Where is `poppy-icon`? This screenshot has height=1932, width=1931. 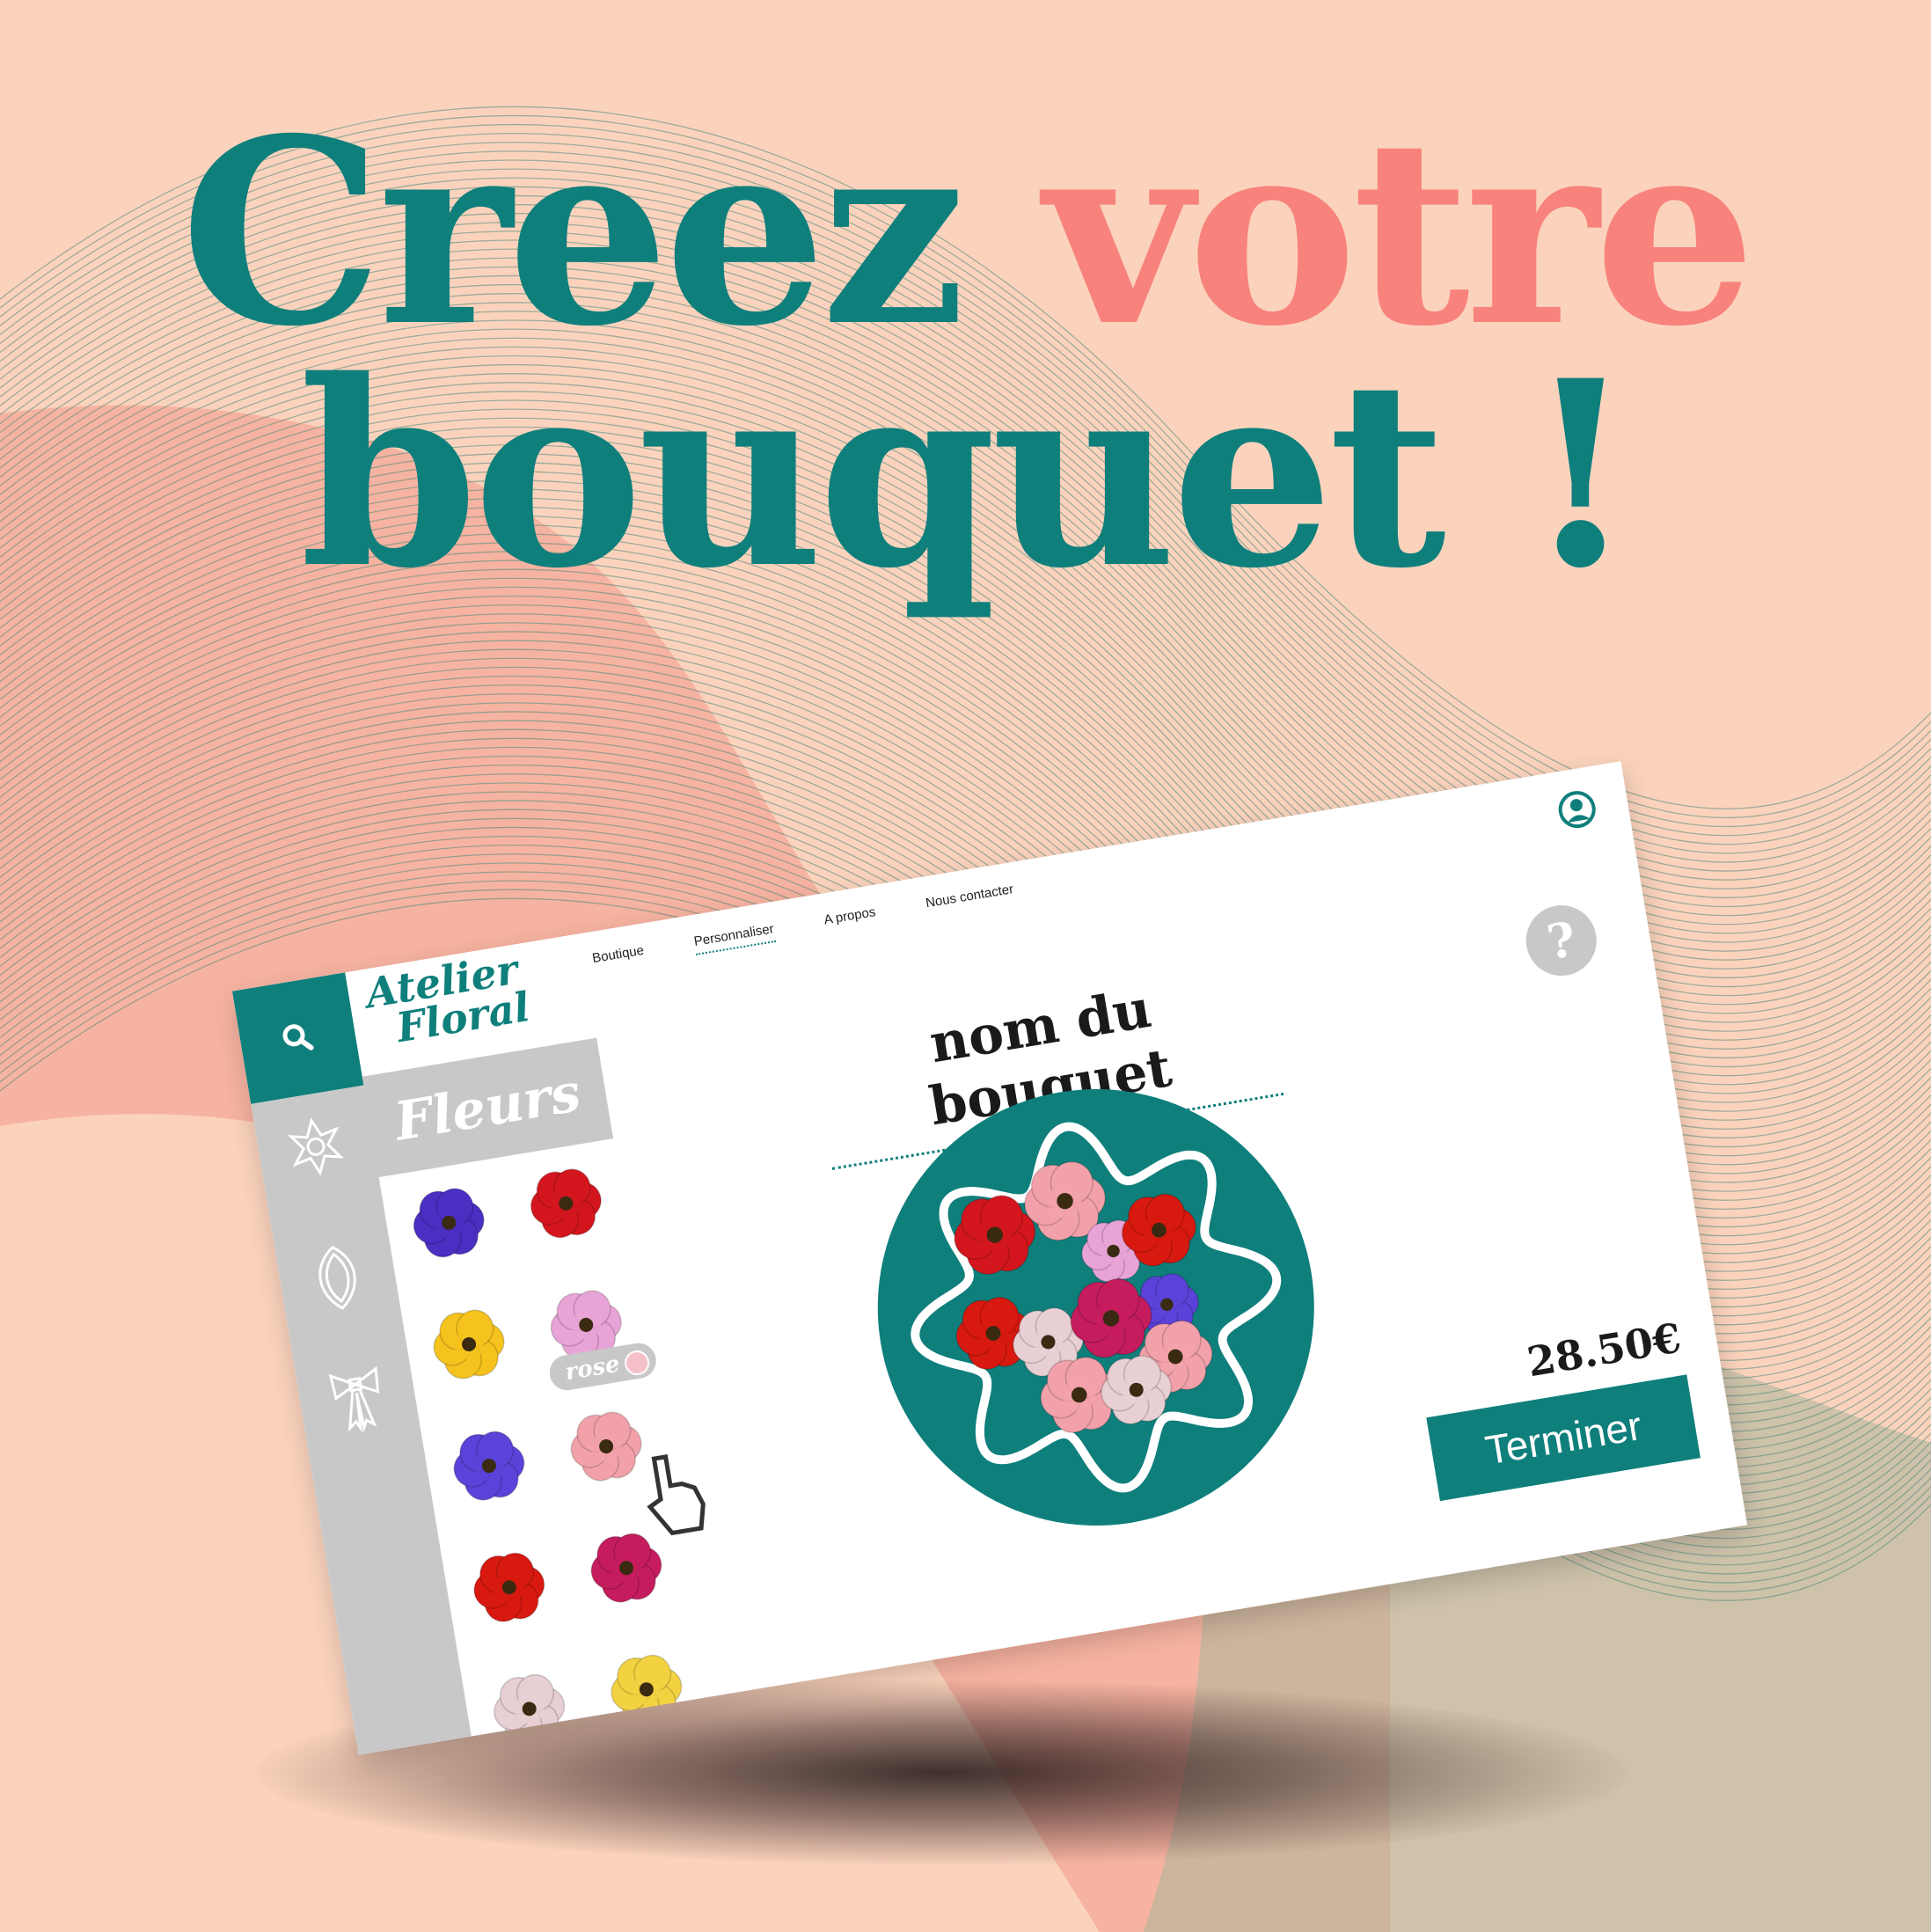
poppy-icon is located at coordinates (566, 1203).